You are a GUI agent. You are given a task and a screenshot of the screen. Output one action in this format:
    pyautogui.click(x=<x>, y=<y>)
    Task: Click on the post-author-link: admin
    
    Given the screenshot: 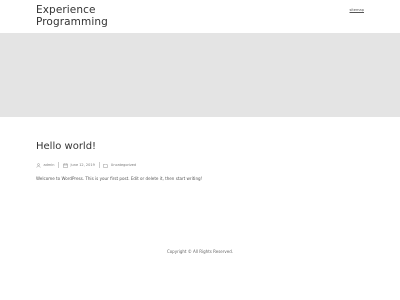 What is the action you would take?
    pyautogui.click(x=49, y=165)
    